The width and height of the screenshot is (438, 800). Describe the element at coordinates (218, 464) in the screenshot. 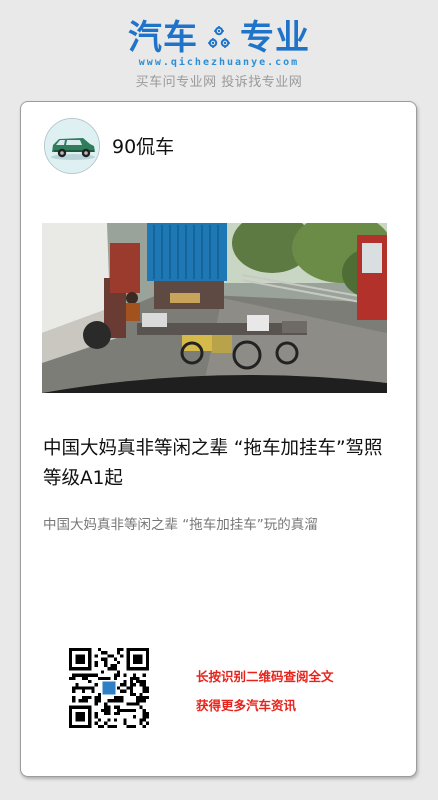

I see `article-title: 中国大妈真非等闲之辈 “拖车加挂车”驾照等级A1起` at that location.